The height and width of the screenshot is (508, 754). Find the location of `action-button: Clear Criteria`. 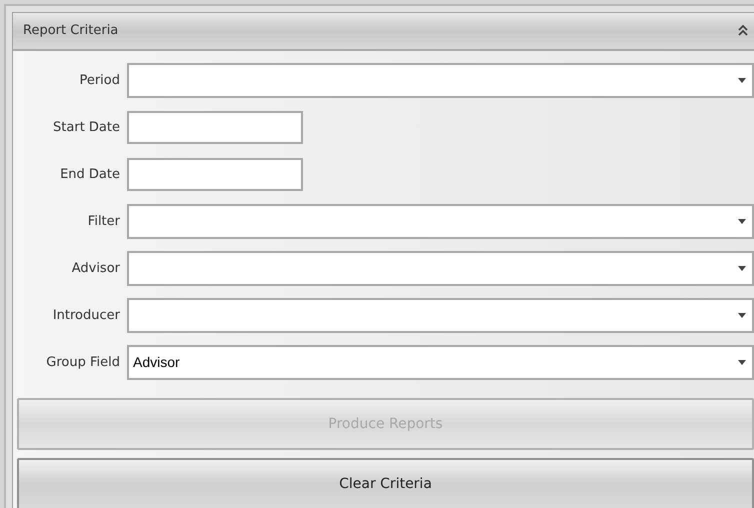

action-button: Clear Criteria is located at coordinates (385, 483).